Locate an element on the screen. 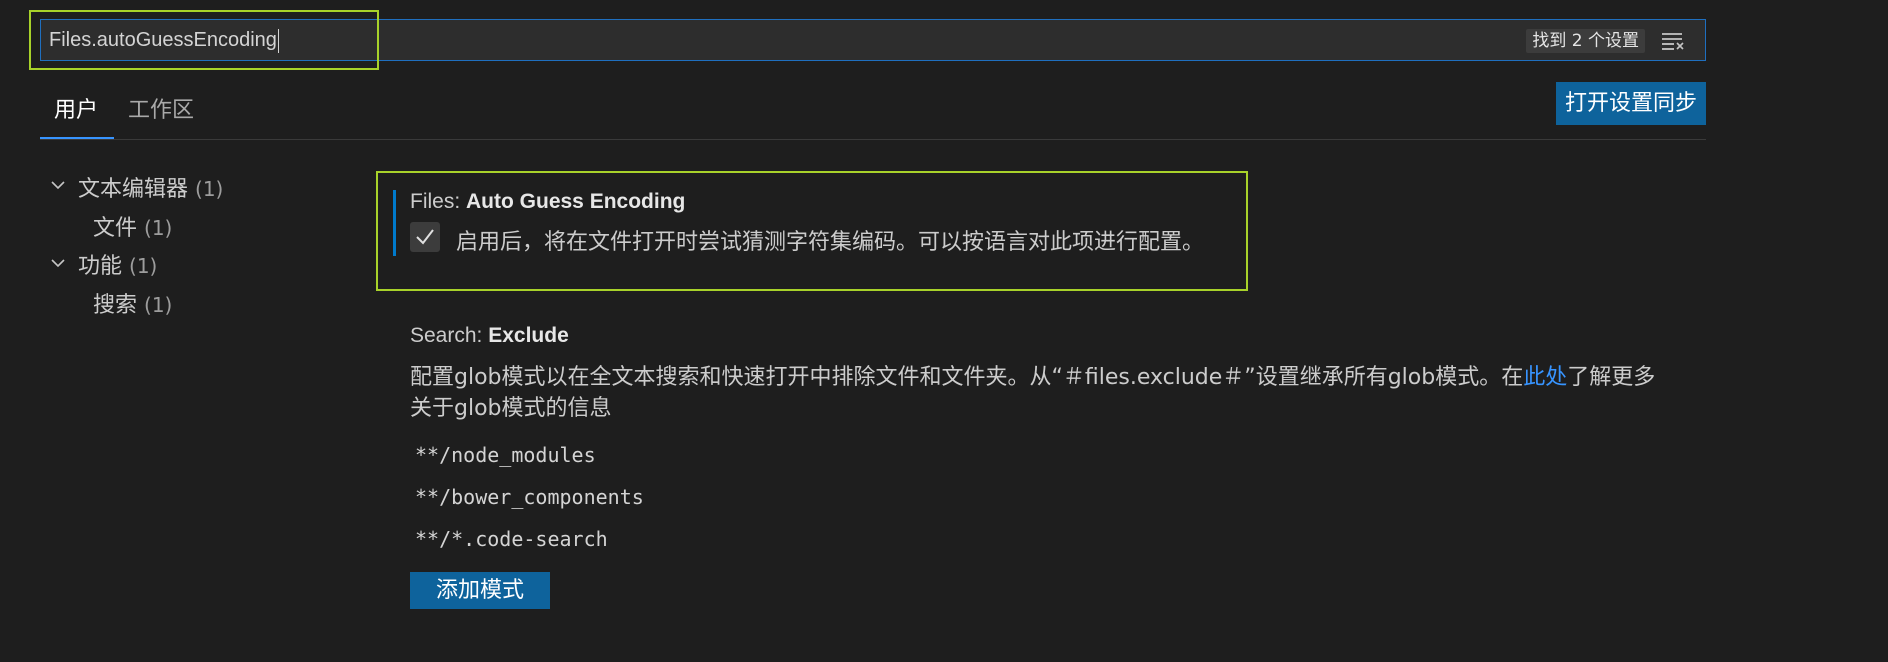 The image size is (1888, 662). setting-title-auto-guess-encoding: Files: Auto Guess Encoding is located at coordinates (547, 202).